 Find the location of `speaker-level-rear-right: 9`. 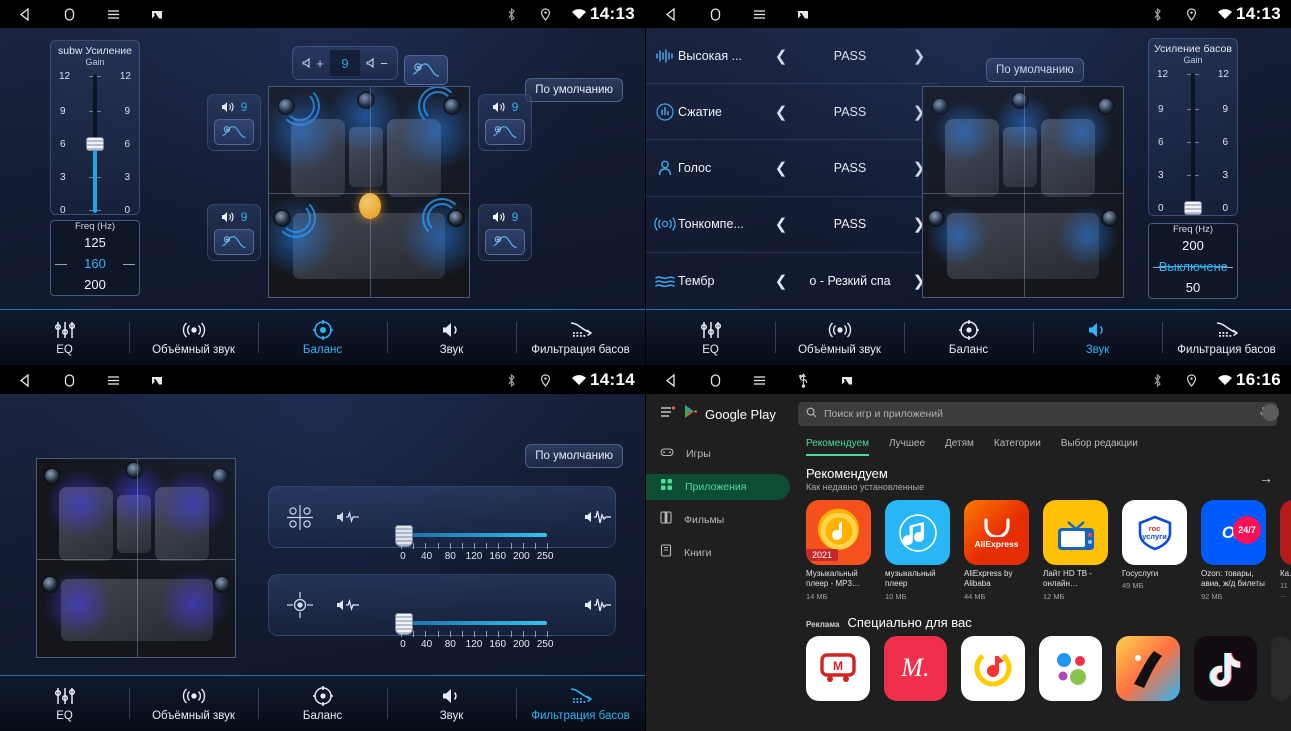

speaker-level-rear-right: 9 is located at coordinates (505, 232).